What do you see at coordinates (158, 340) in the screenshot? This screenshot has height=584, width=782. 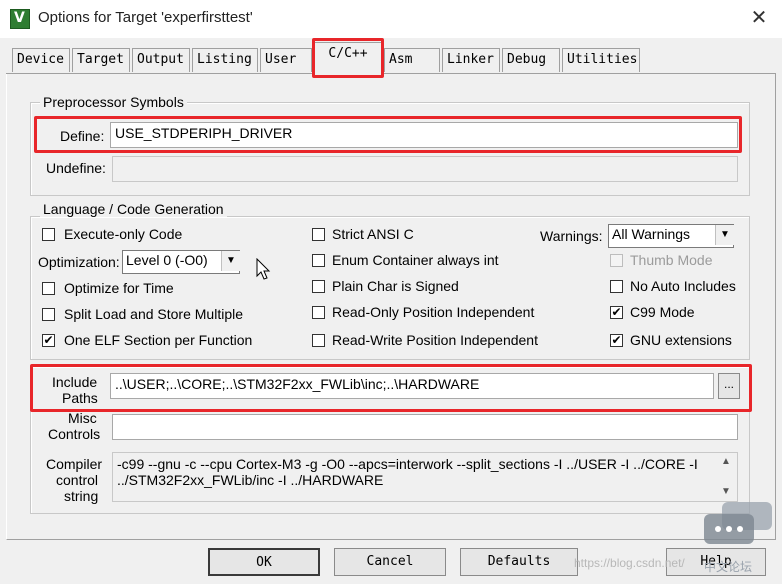 I see `one-elf-section-label: One ELF Section per Function` at bounding box center [158, 340].